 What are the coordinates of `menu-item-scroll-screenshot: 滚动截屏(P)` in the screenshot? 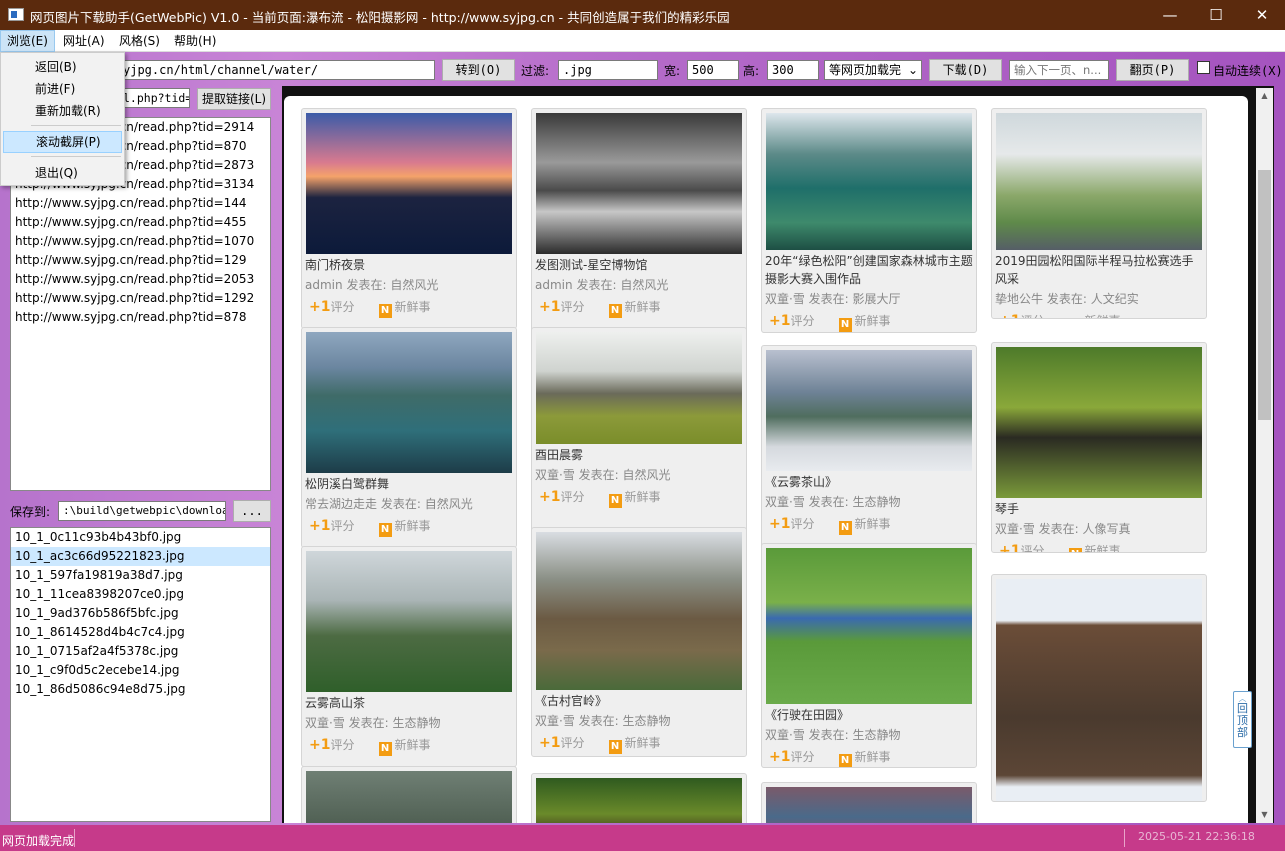 It's located at (62, 142).